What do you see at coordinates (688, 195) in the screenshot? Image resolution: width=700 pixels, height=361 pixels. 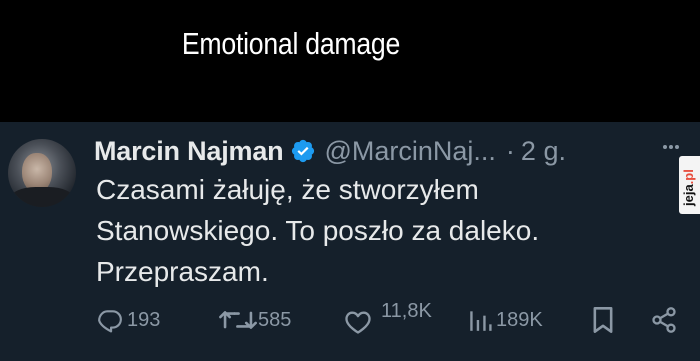 I see `watermark-main: jeja` at bounding box center [688, 195].